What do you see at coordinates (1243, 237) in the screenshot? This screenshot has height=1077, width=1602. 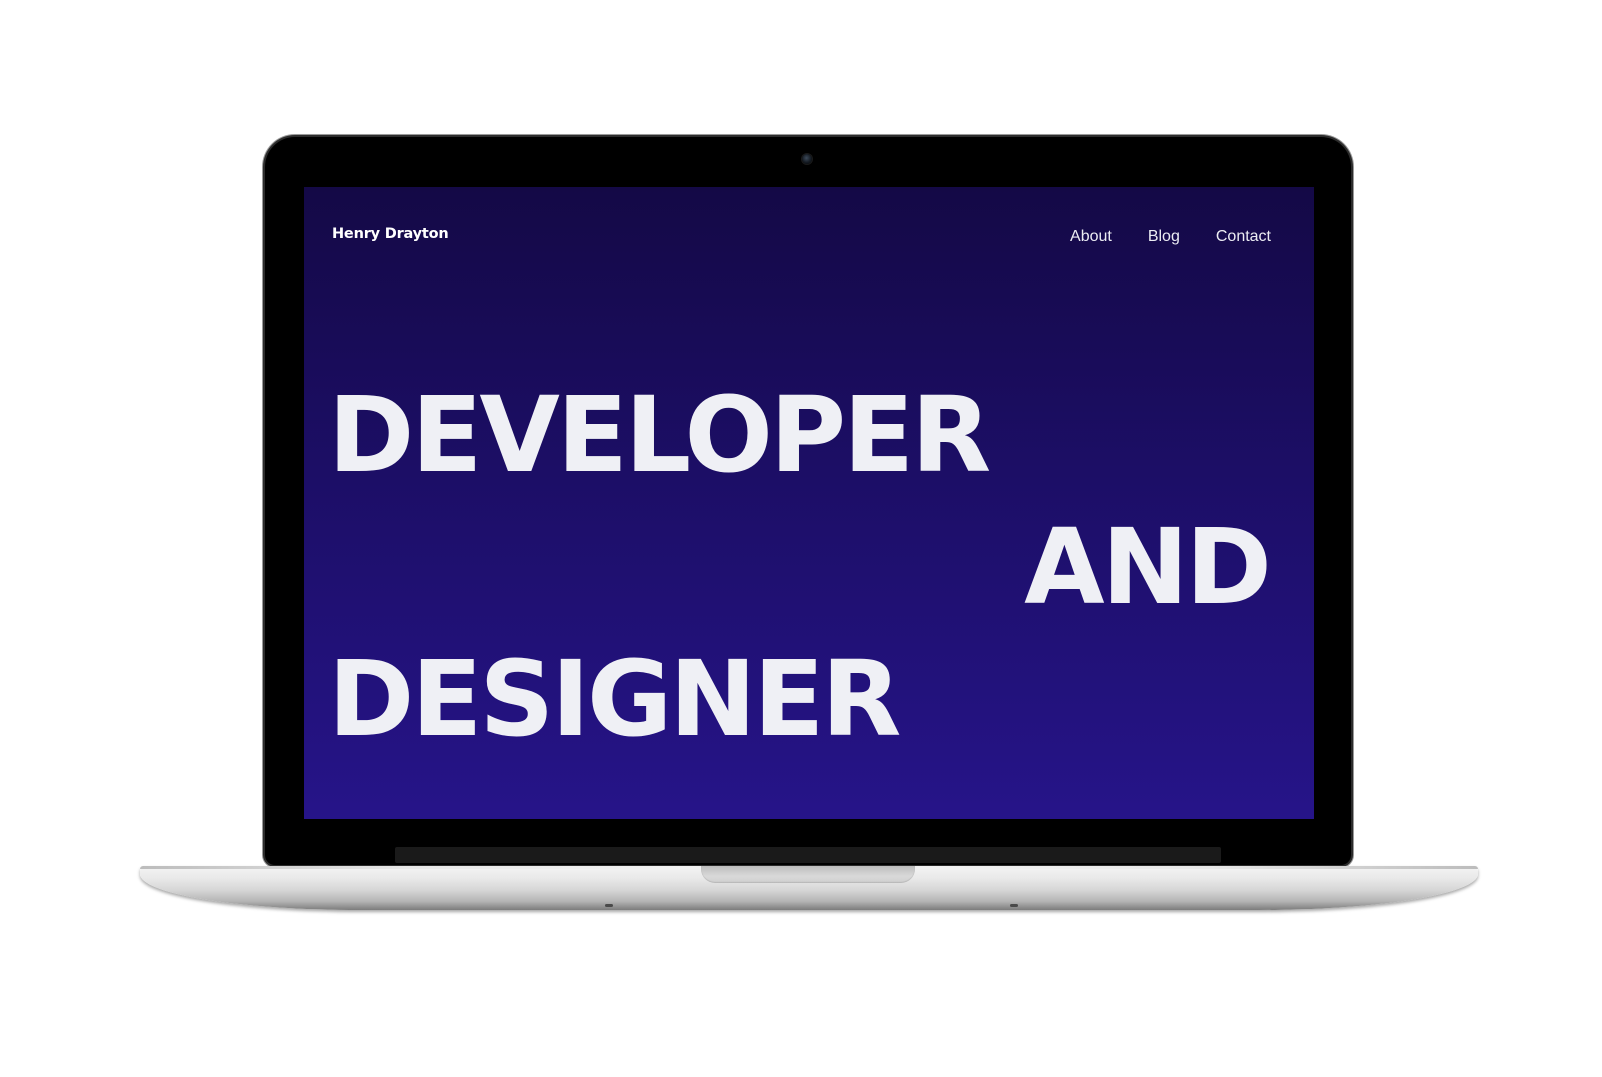 I see `nav-link-contact: Contact` at bounding box center [1243, 237].